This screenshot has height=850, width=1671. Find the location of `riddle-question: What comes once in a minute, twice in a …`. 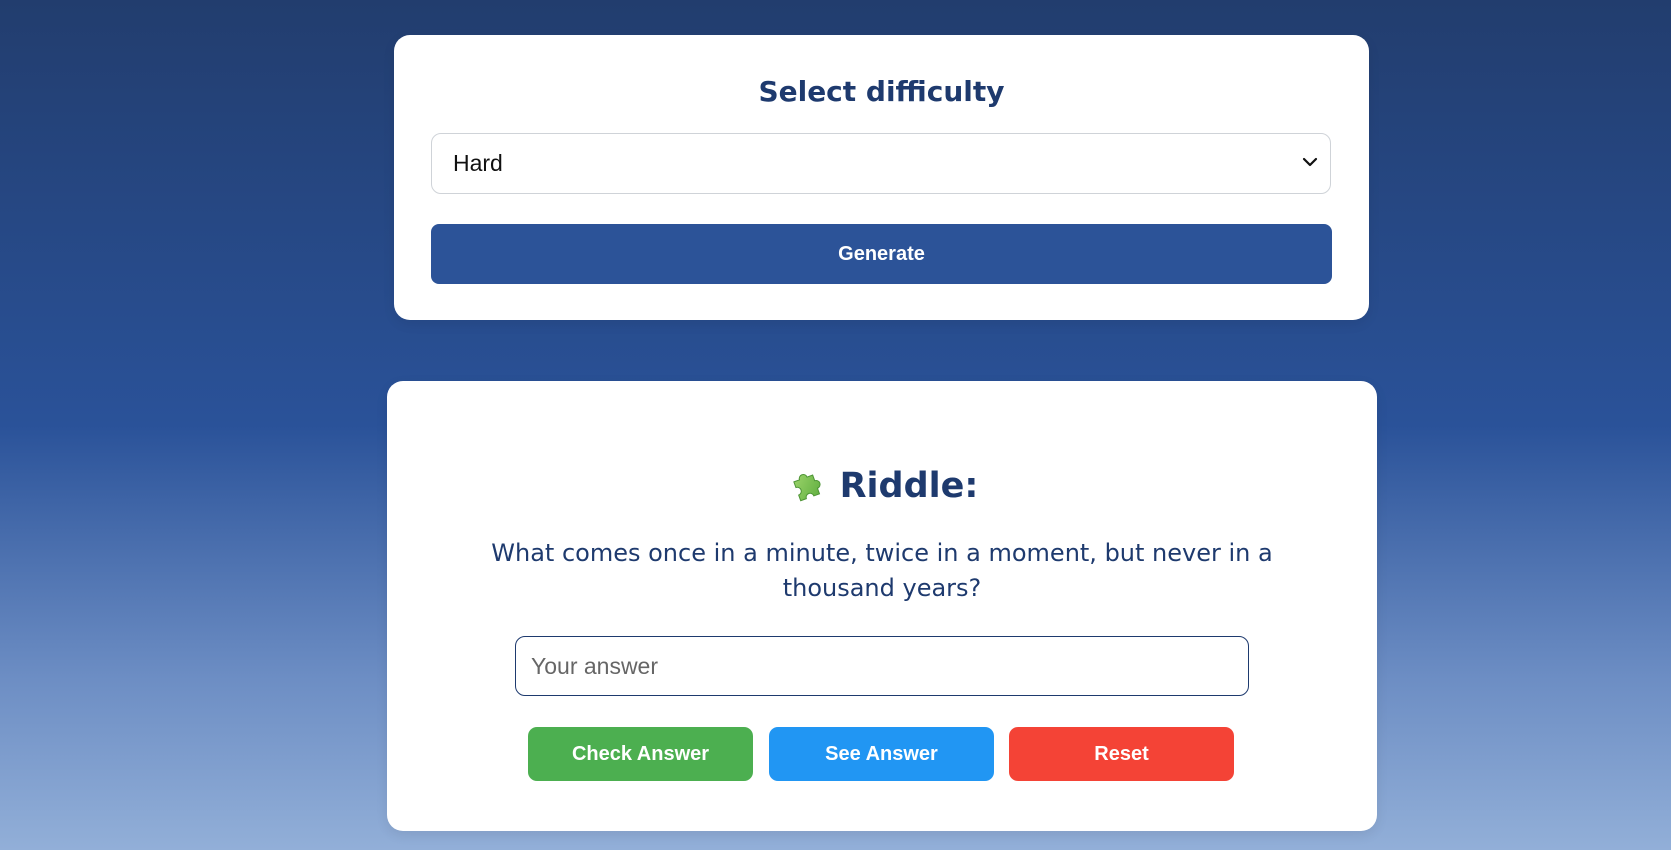

riddle-question: What comes once in a minute, twice in a … is located at coordinates (882, 570).